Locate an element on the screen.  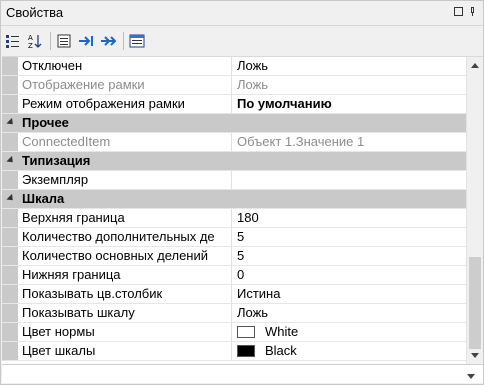
svg-text: A is located at coordinates (30, 38).